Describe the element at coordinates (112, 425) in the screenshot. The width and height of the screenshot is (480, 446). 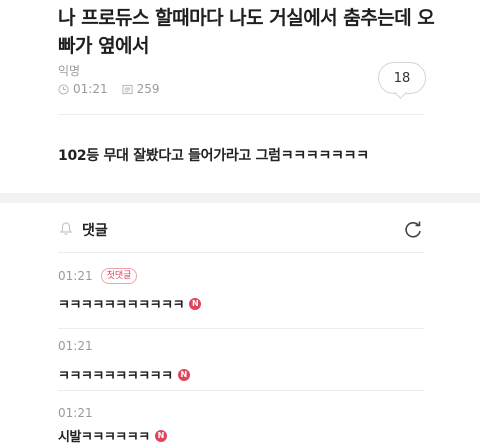
I see `comment-item: 01:21 시발ㅋㅋㅋㅋㅋㅋ N` at that location.